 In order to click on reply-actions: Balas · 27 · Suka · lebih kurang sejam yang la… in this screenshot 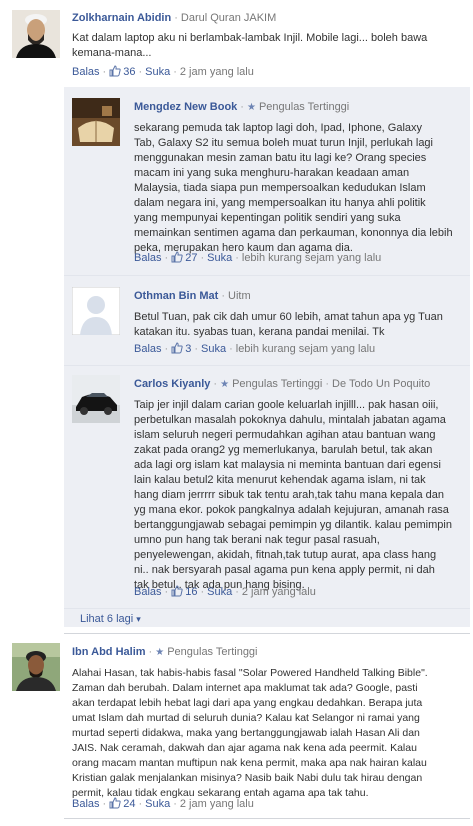, I will do `click(258, 257)`.